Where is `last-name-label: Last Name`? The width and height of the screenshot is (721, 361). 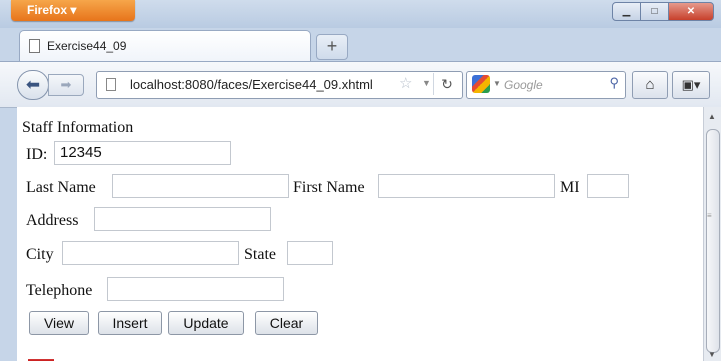 last-name-label: Last Name is located at coordinates (61, 187).